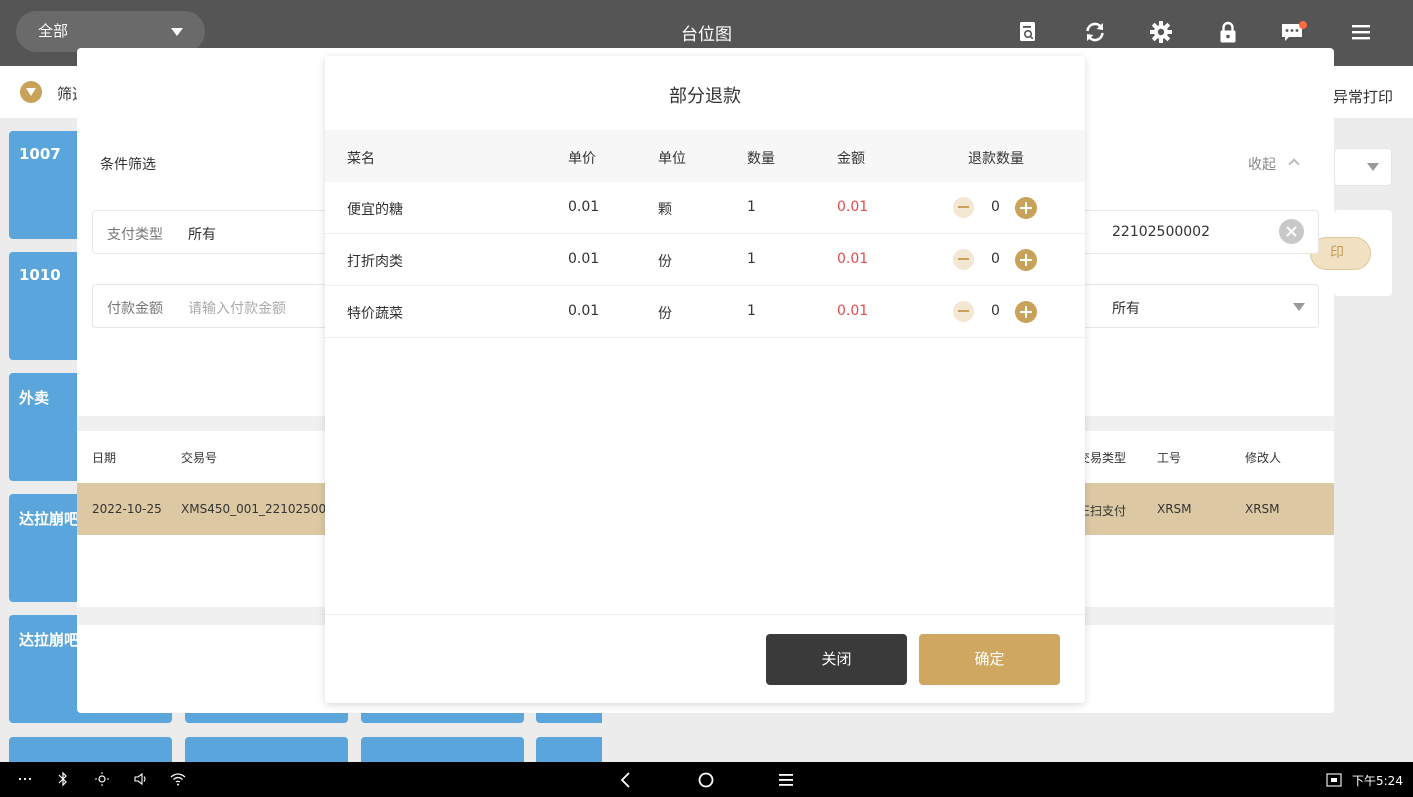 The image size is (1413, 797). Describe the element at coordinates (265, 509) in the screenshot. I see `cell-txn: XMS450_001_22102500002` at that location.